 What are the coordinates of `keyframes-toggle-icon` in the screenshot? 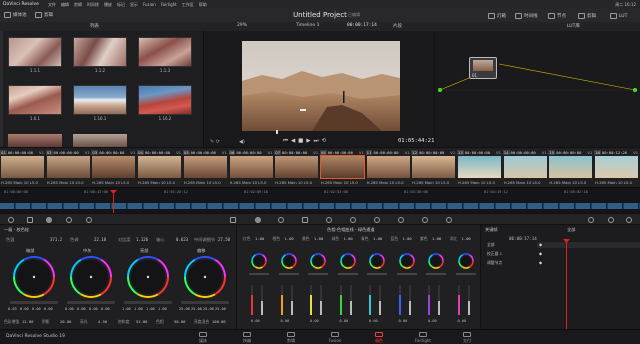 It's located at (591, 220).